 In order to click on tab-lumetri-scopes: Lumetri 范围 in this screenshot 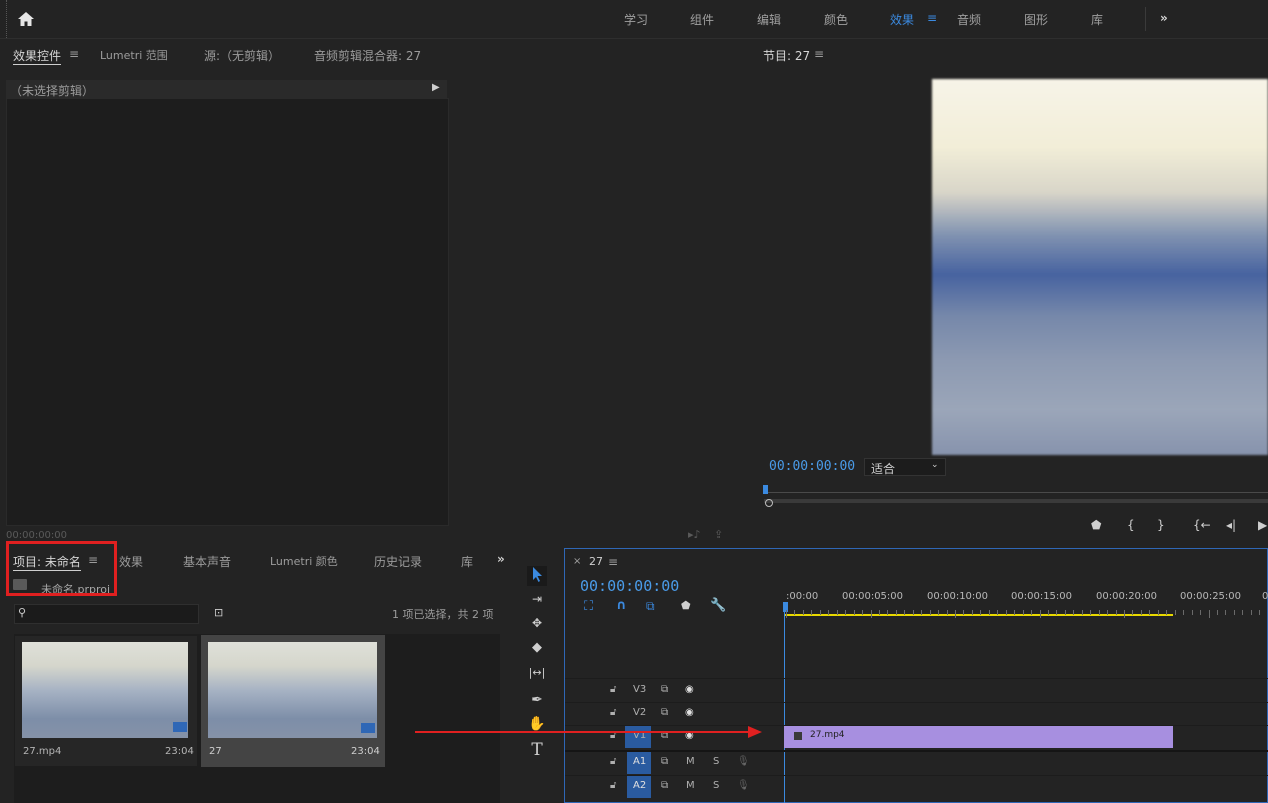, I will do `click(134, 55)`.